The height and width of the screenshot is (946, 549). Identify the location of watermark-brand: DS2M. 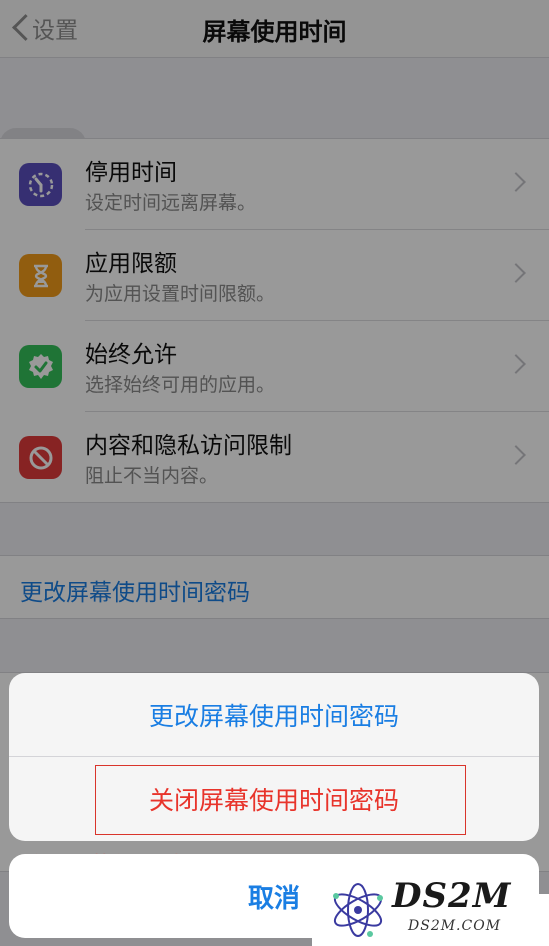
(452, 896).